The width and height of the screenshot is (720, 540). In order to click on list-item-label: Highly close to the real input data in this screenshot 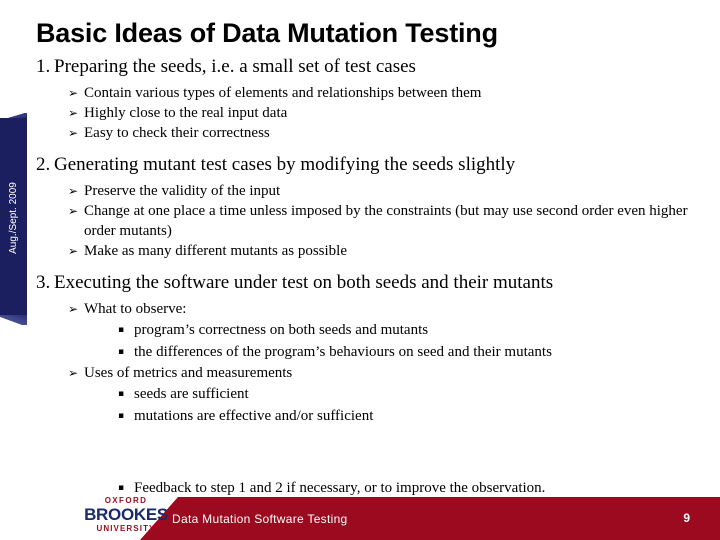, I will do `click(186, 113)`.